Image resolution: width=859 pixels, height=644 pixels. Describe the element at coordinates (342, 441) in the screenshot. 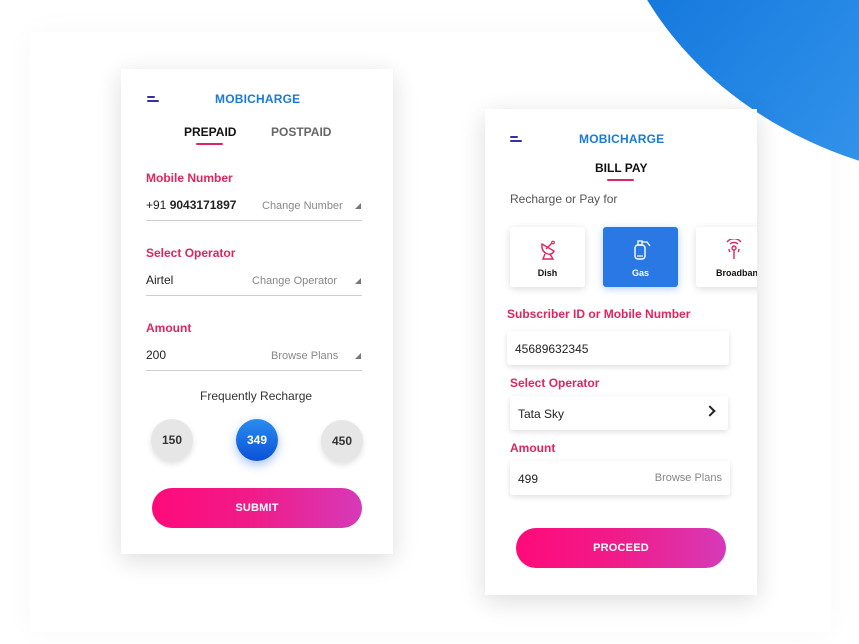

I see `recharge-chip: 450` at that location.